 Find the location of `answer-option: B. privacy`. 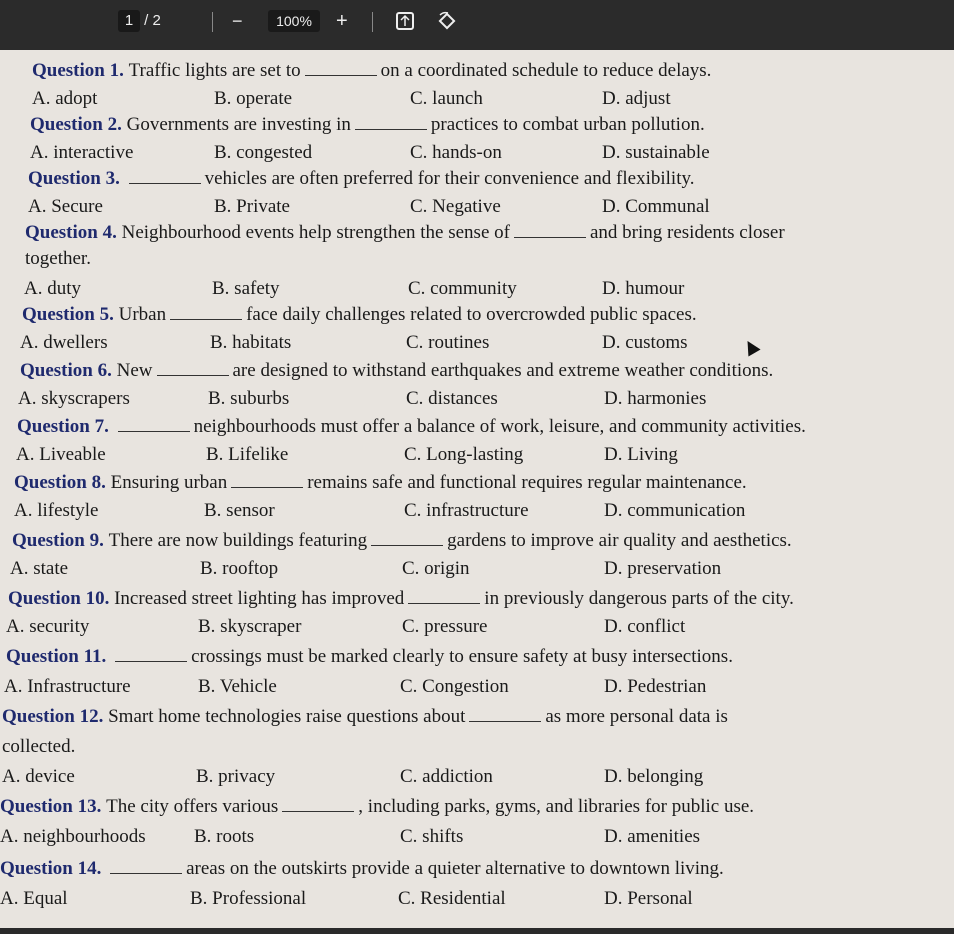

answer-option: B. privacy is located at coordinates (236, 776).